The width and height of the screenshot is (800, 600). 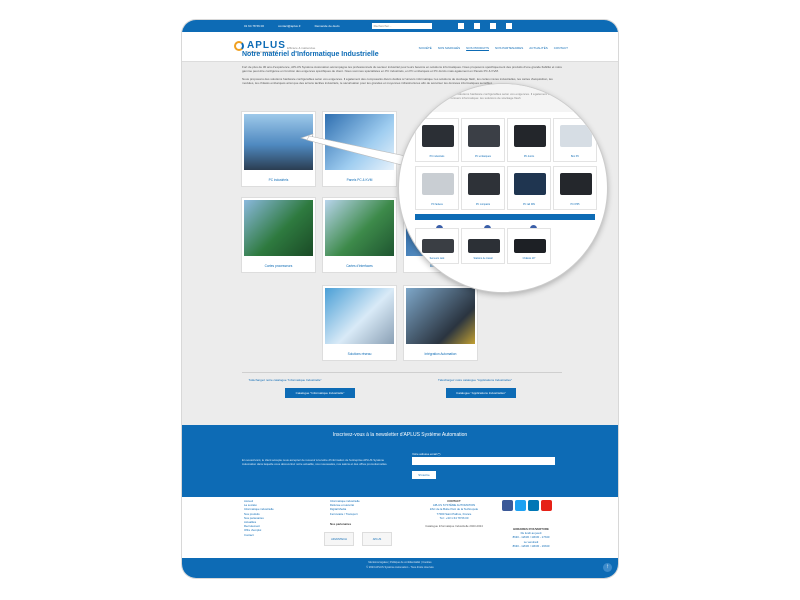 I want to click on footer-link: Ferroviaire / Transport, so click(x=345, y=514).